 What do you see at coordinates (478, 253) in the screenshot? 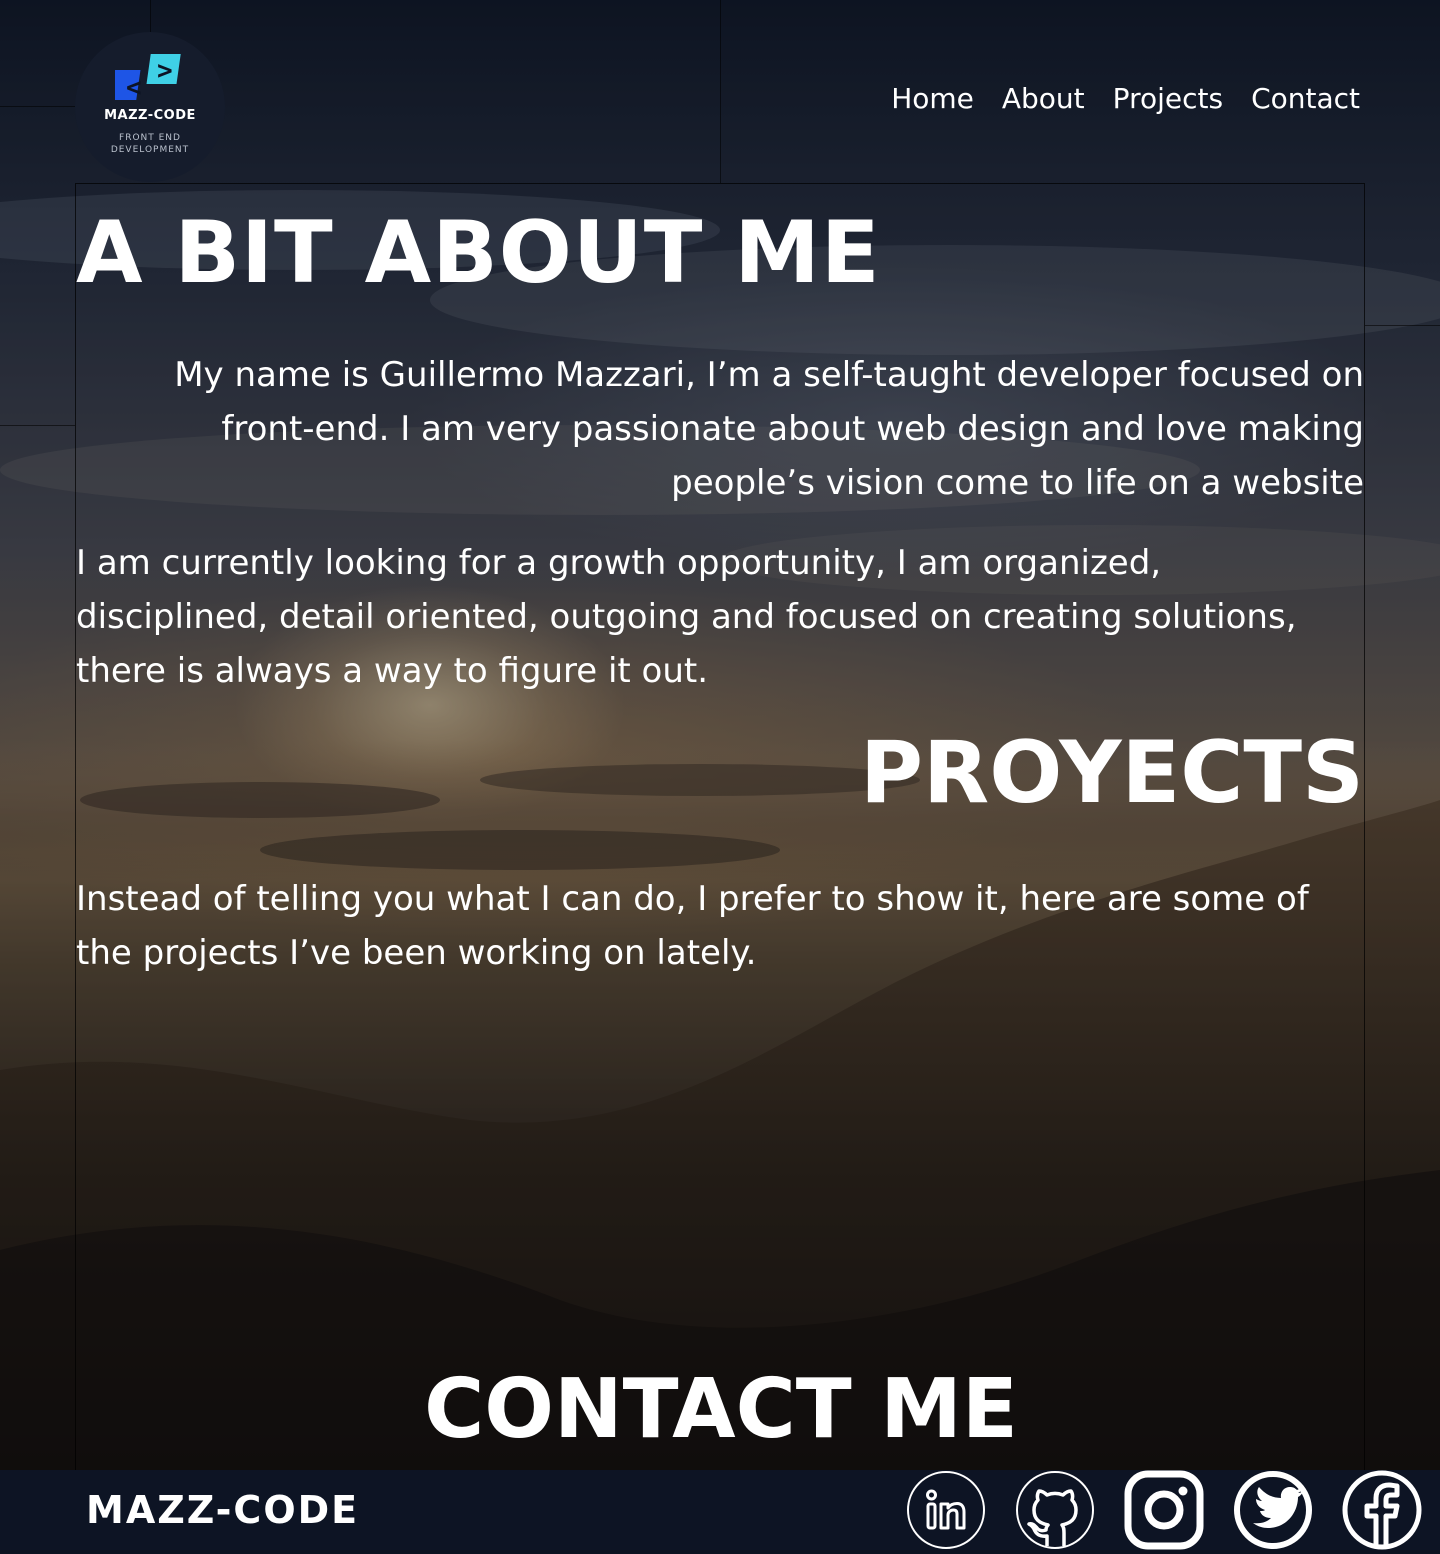
I see `about-title: A BIT ABOUT ME` at bounding box center [478, 253].